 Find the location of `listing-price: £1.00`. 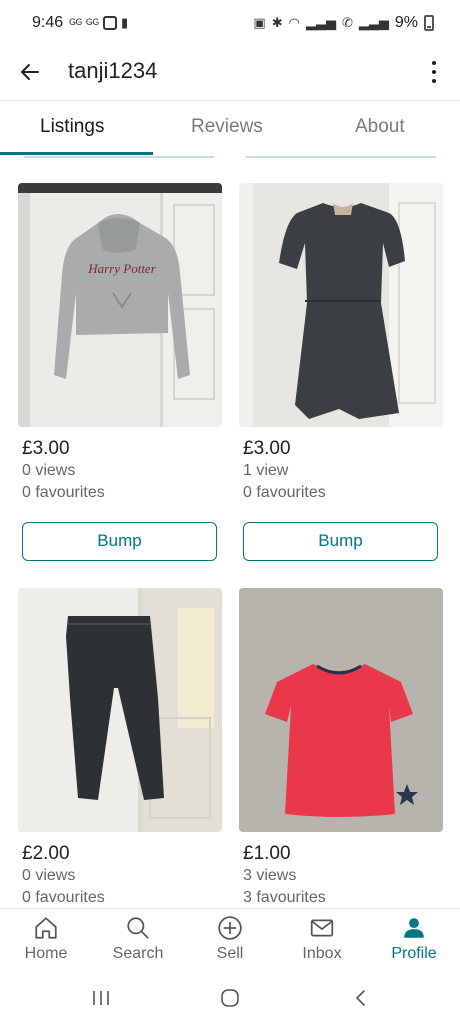

listing-price: £1.00 is located at coordinates (267, 853).